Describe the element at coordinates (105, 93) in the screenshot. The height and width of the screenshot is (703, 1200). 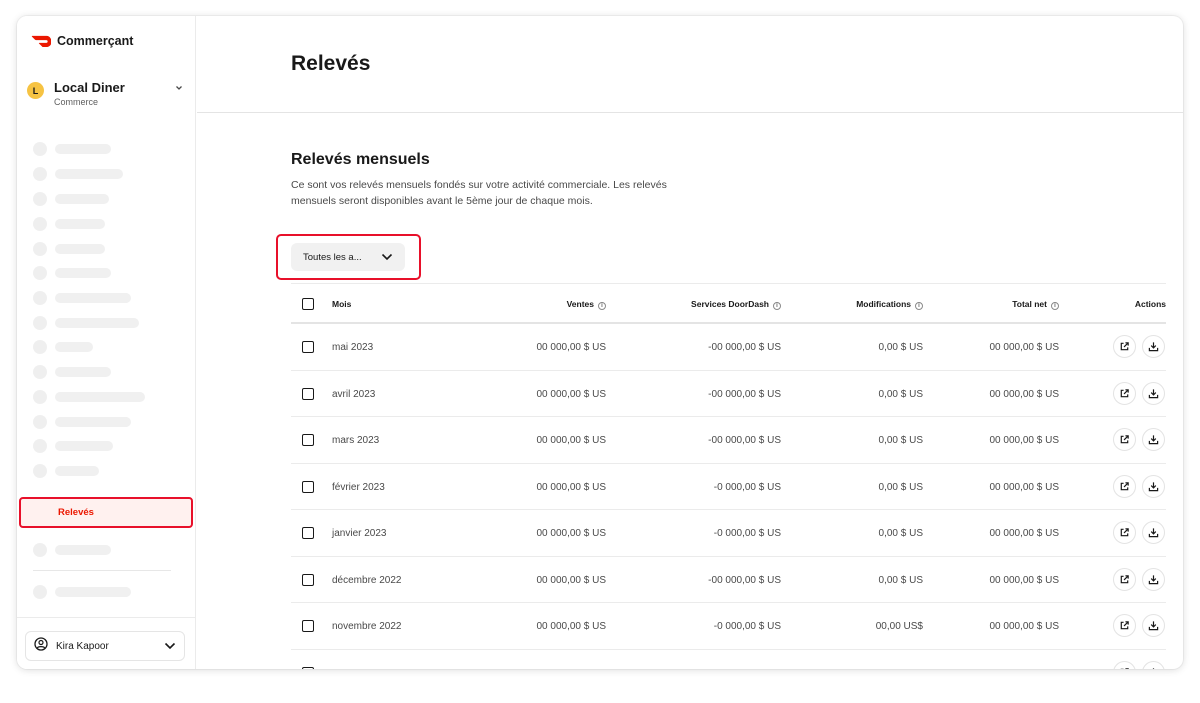
I see `store-switcher: L Local Diner Commerce` at that location.